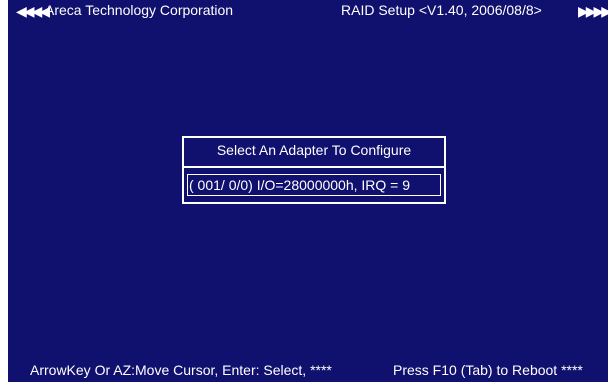 The image size is (613, 387). I want to click on dialog-title: Select An Adapter To Configure, so click(314, 150).